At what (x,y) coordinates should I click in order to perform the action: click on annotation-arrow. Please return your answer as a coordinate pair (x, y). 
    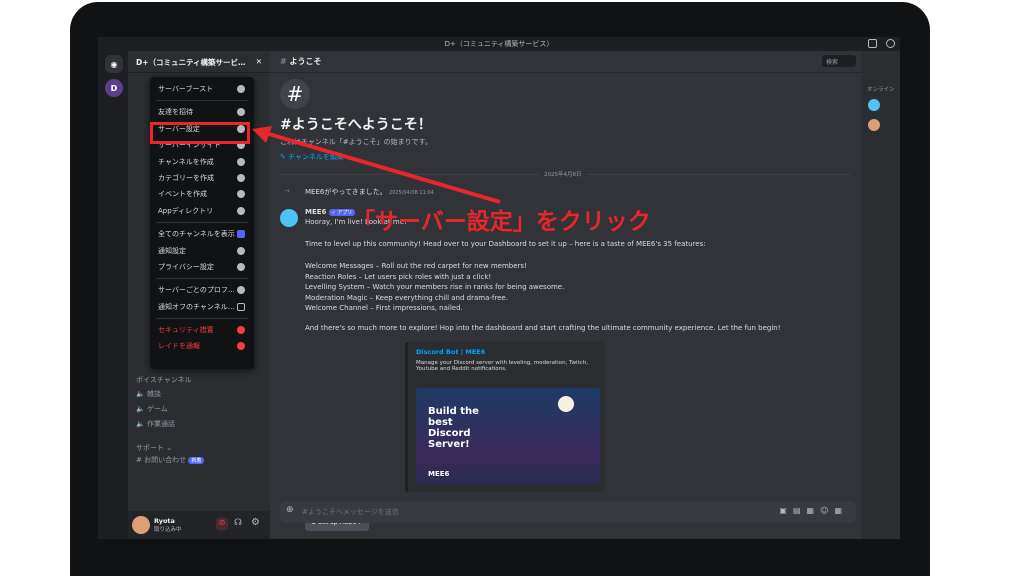
    Looking at the image, I should click on (376, 165).